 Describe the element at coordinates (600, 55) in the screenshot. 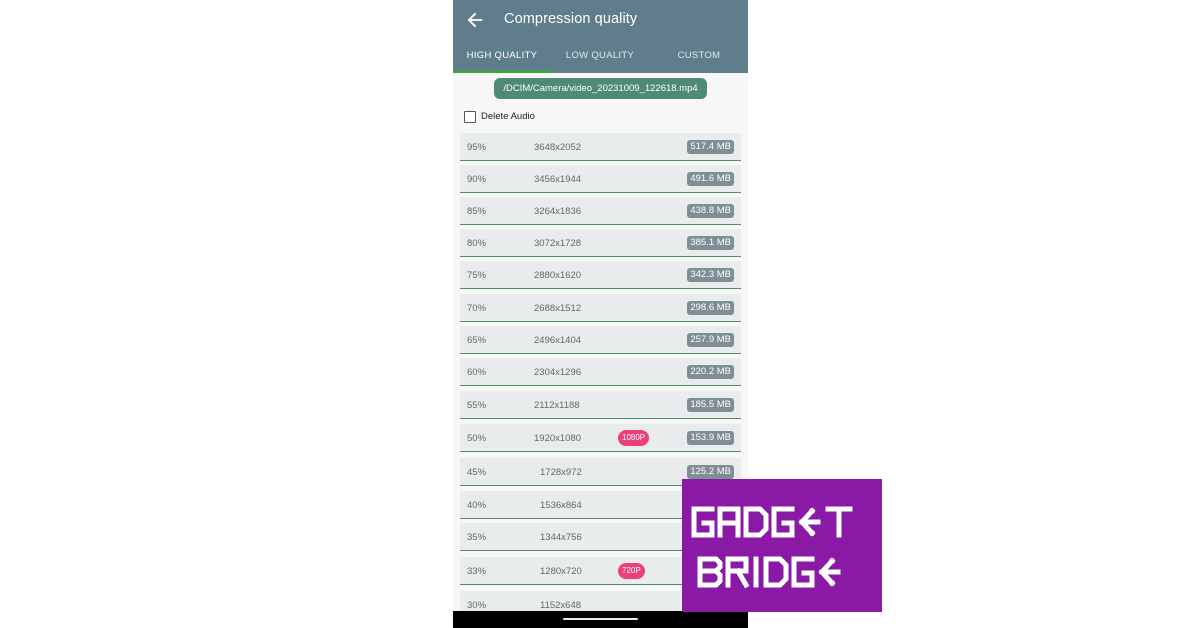

I see `tab-low-quality: LOW QUALITY` at that location.